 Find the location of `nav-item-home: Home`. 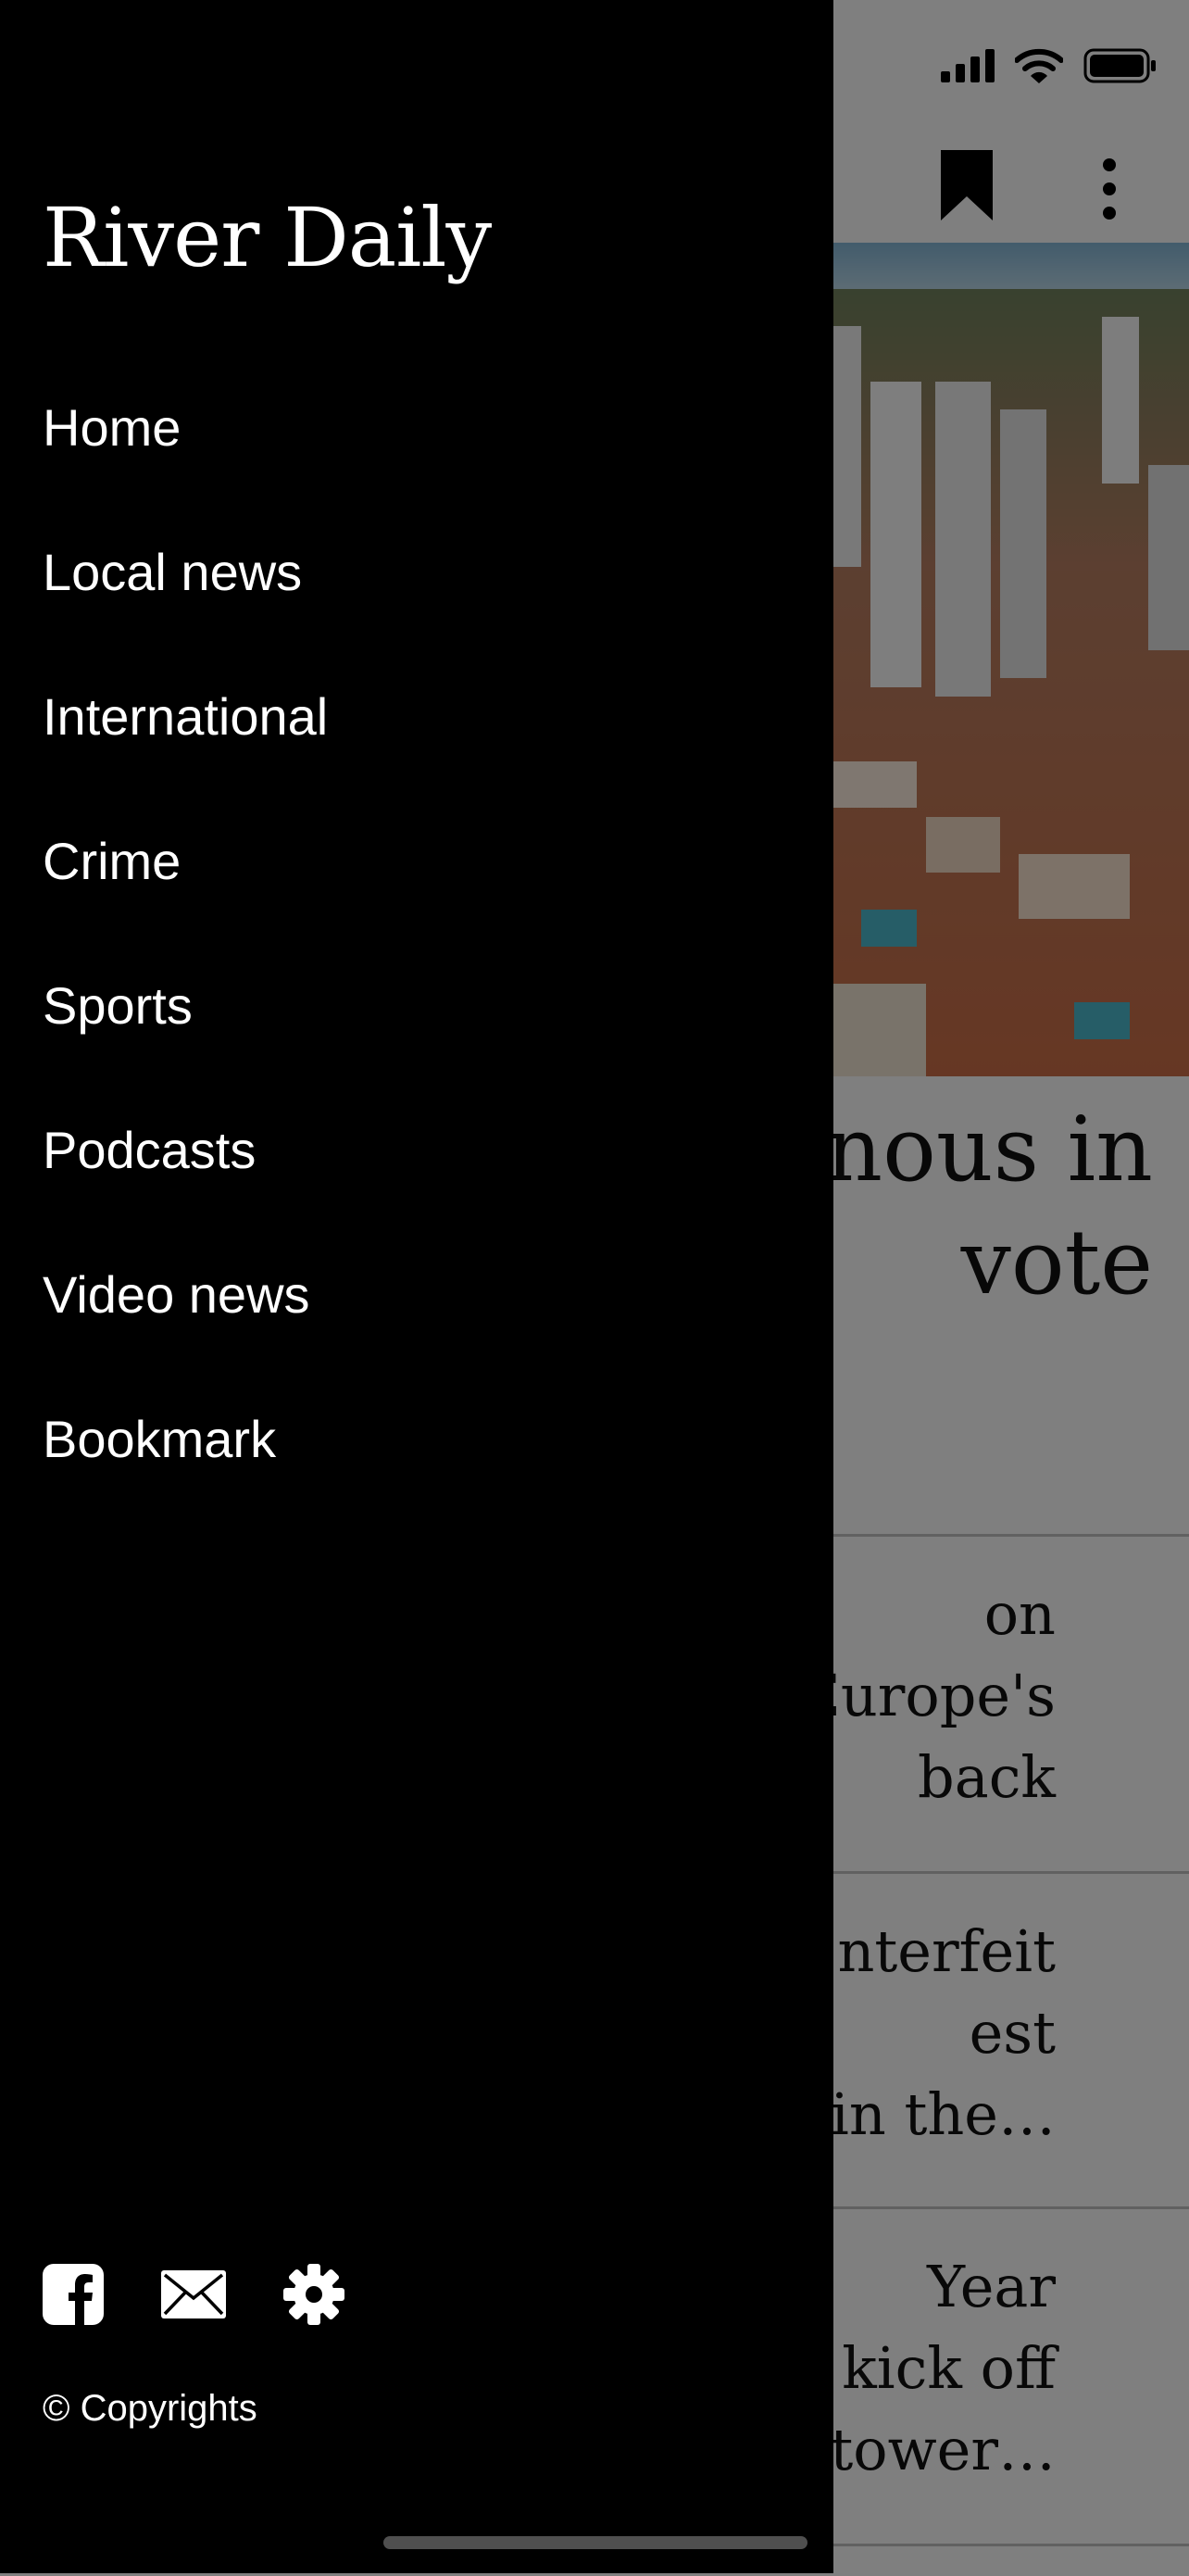

nav-item-home: Home is located at coordinates (185, 461).